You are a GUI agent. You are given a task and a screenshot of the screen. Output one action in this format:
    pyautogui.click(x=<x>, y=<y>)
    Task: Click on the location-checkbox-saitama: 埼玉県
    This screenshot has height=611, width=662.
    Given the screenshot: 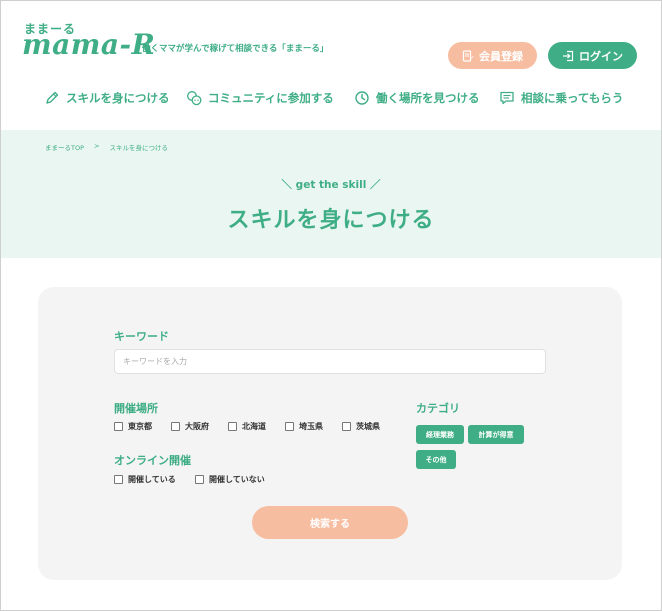 What is the action you would take?
    pyautogui.click(x=304, y=426)
    